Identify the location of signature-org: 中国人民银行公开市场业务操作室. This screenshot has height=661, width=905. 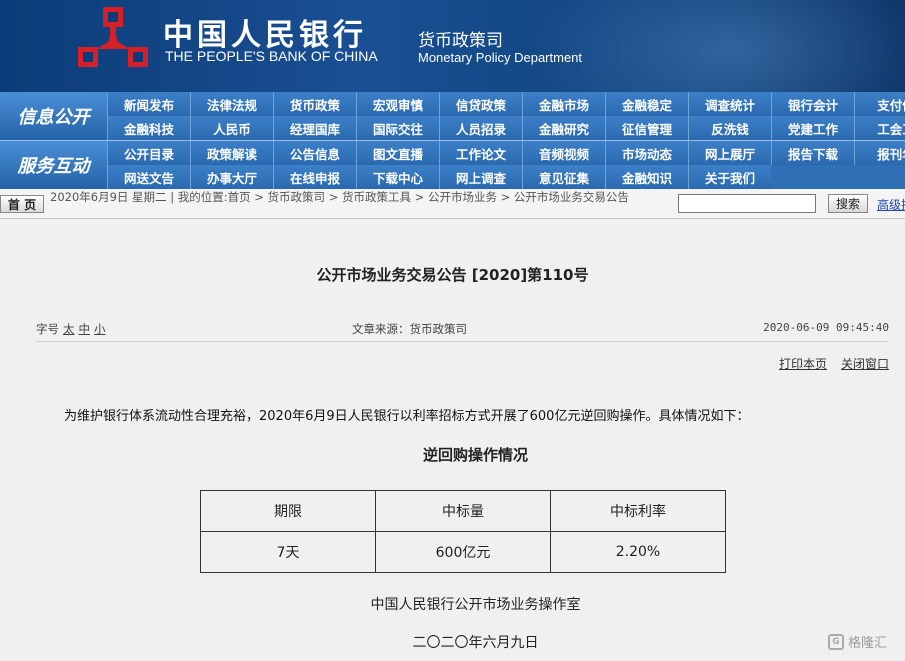
(475, 605).